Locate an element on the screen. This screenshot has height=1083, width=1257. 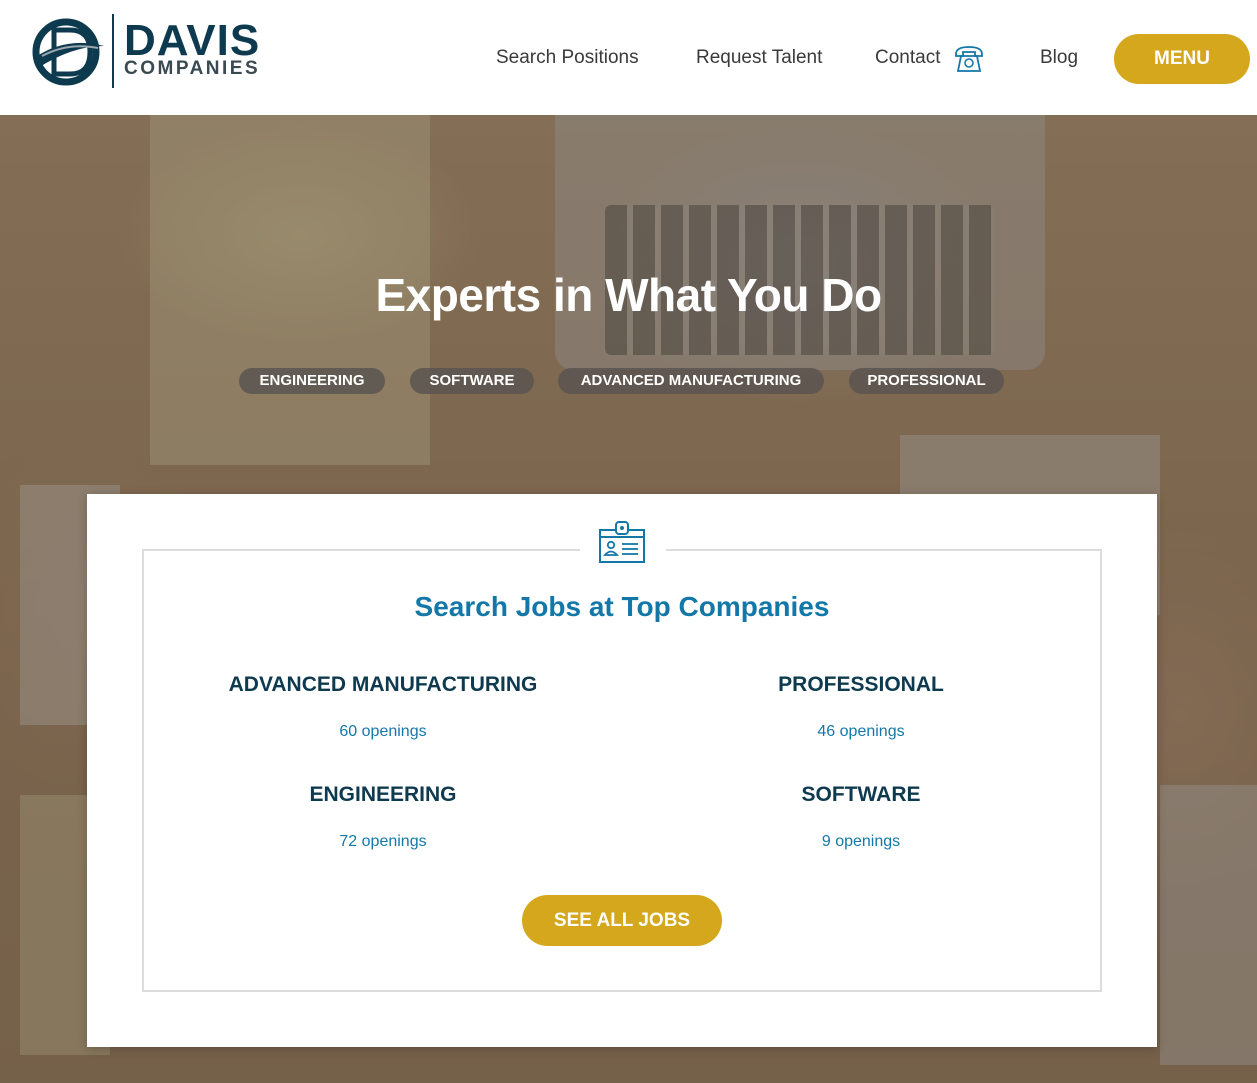
openings-professional: 46 openings is located at coordinates (861, 732).